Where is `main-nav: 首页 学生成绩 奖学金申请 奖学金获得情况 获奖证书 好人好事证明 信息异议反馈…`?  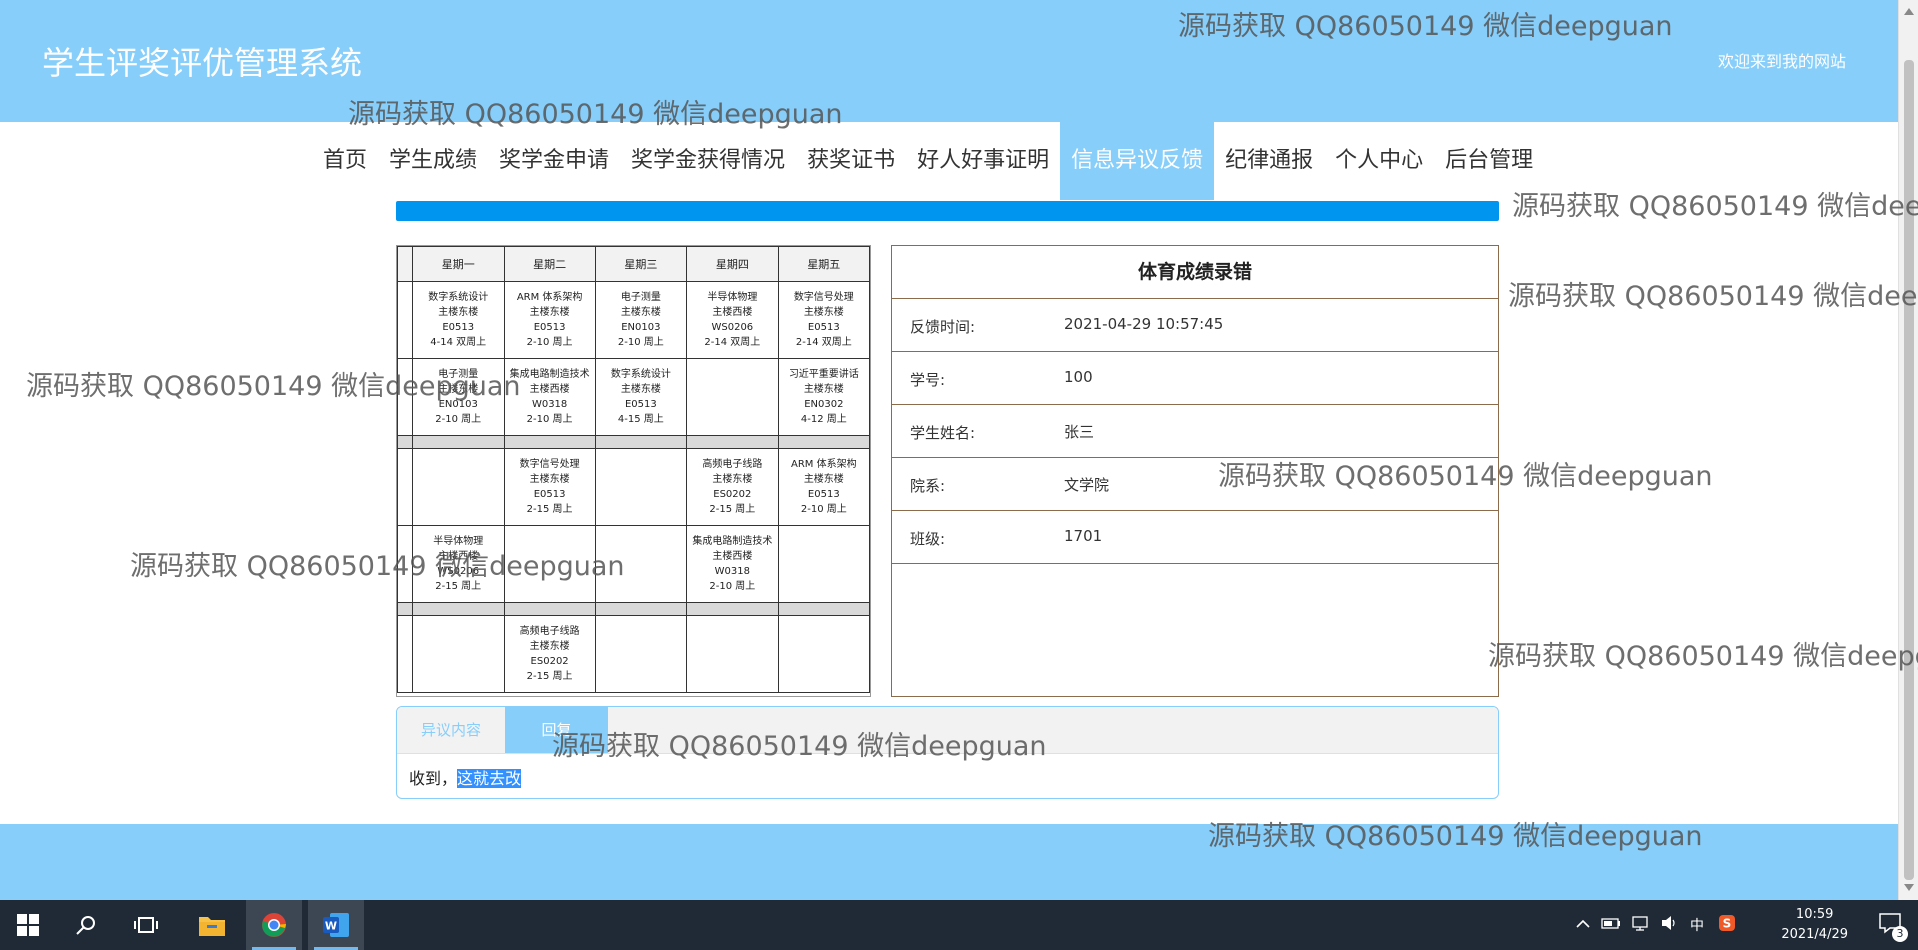
main-nav: 首页 学生成绩 奖学金申请 奖学金获得情况 获奖证书 好人好事证明 信息异议反馈… is located at coordinates (949, 161).